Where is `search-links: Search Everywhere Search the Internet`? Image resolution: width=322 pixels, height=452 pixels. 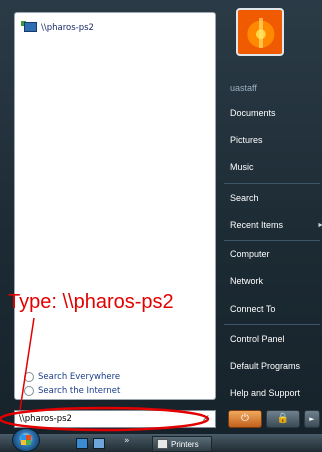
search-links: Search Everywhere Search the Internet is located at coordinates (72, 384).